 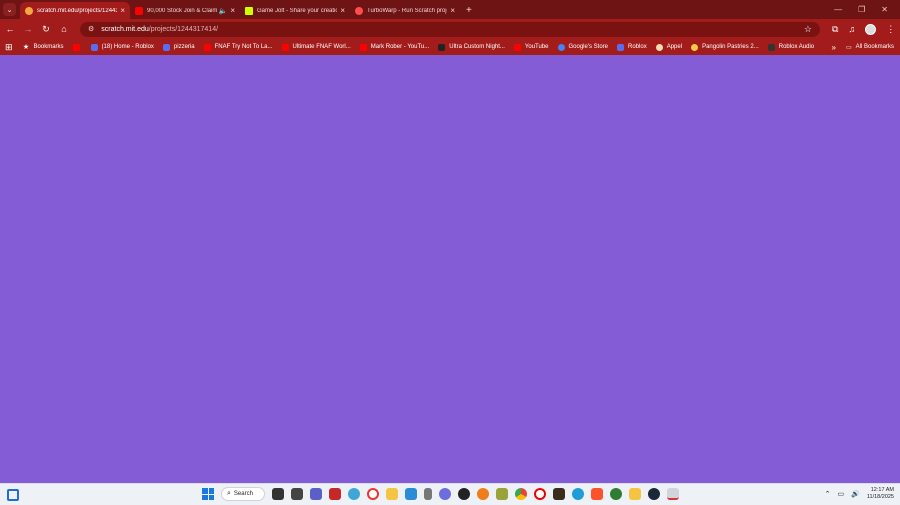 What do you see at coordinates (9, 47) in the screenshot?
I see `apps-grid-icon: ⊞` at bounding box center [9, 47].